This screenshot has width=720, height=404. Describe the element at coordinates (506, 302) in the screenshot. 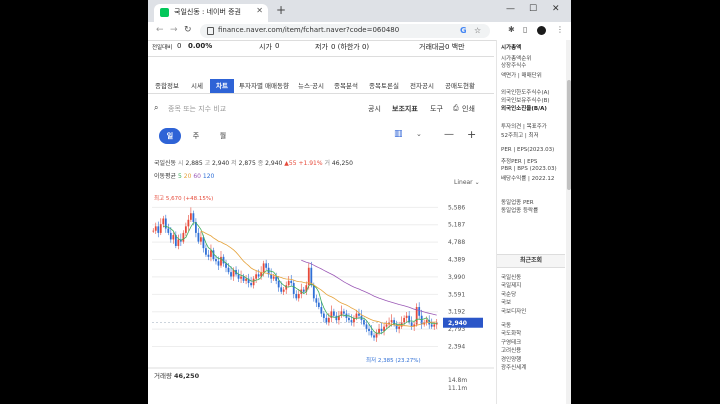

I see `recent-item: 국보` at that location.